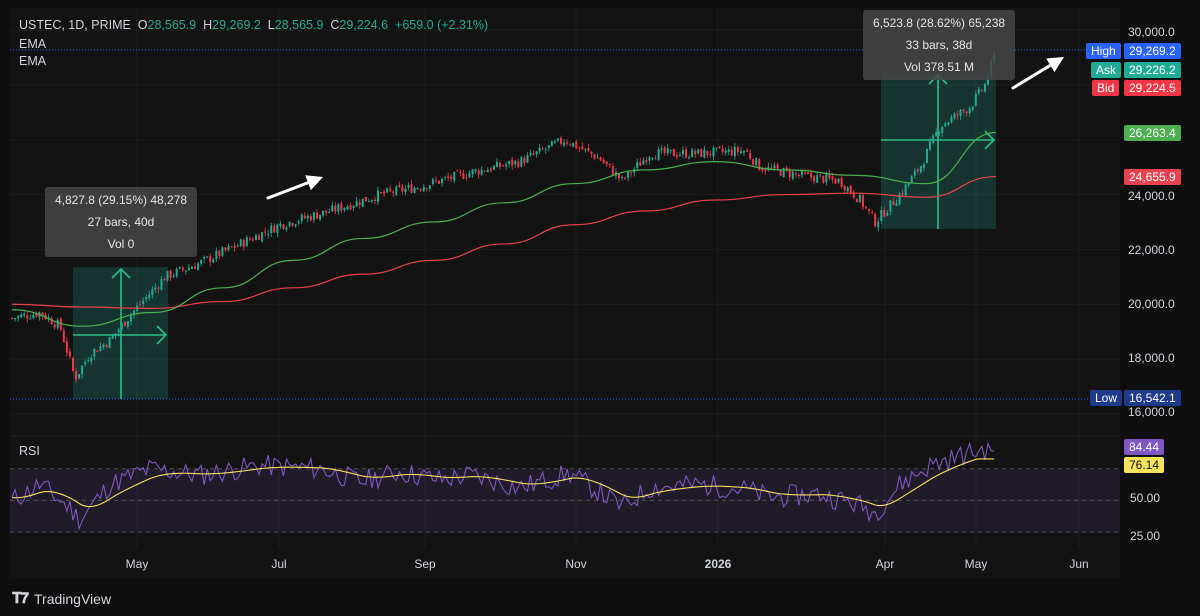 The width and height of the screenshot is (1200, 616). What do you see at coordinates (939, 23) in the screenshot?
I see `measure-right-line1: 6,523.8 (28.62%) 65,238` at bounding box center [939, 23].